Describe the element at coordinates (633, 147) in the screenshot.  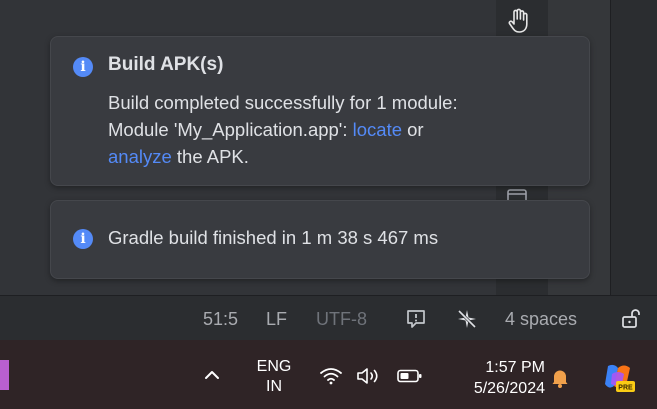
I see `right-tool-window-bar` at that location.